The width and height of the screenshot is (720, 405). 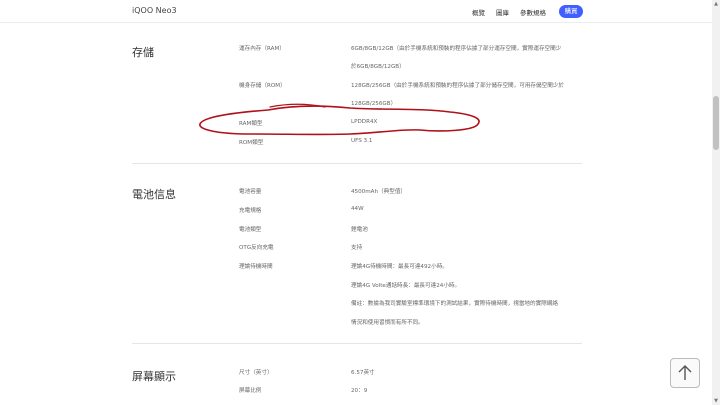 I want to click on spec-label: 尺寸（英寸）, so click(x=256, y=373).